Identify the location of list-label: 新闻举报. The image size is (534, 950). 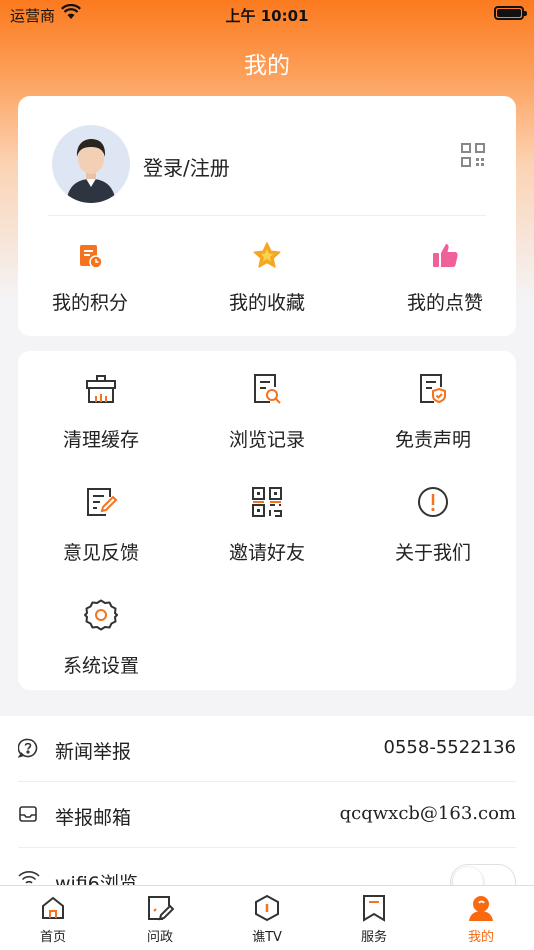
(93, 752).